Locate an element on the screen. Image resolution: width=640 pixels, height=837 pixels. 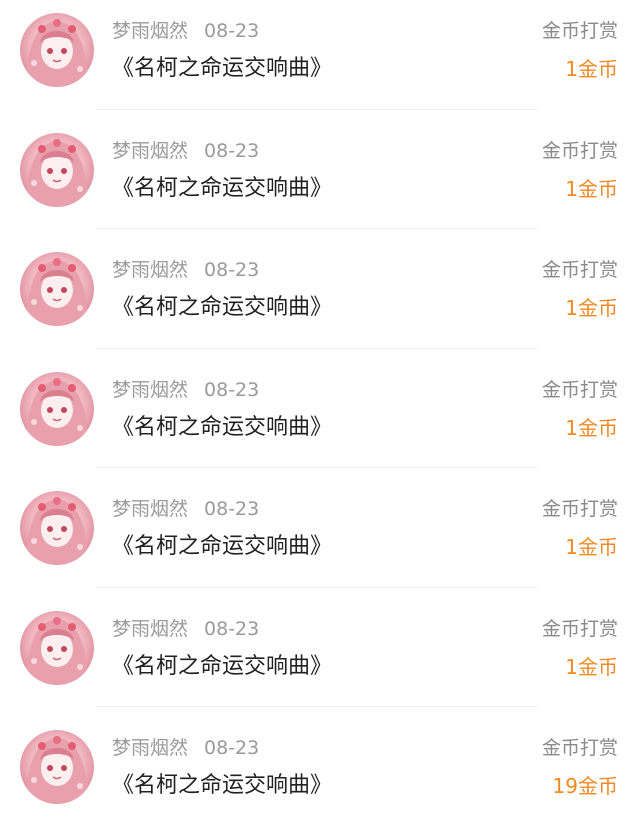
list-item: 梦雨烟然 08-23 《名柯之命运交响曲》 金币打赏 19金币 is located at coordinates (320, 777).